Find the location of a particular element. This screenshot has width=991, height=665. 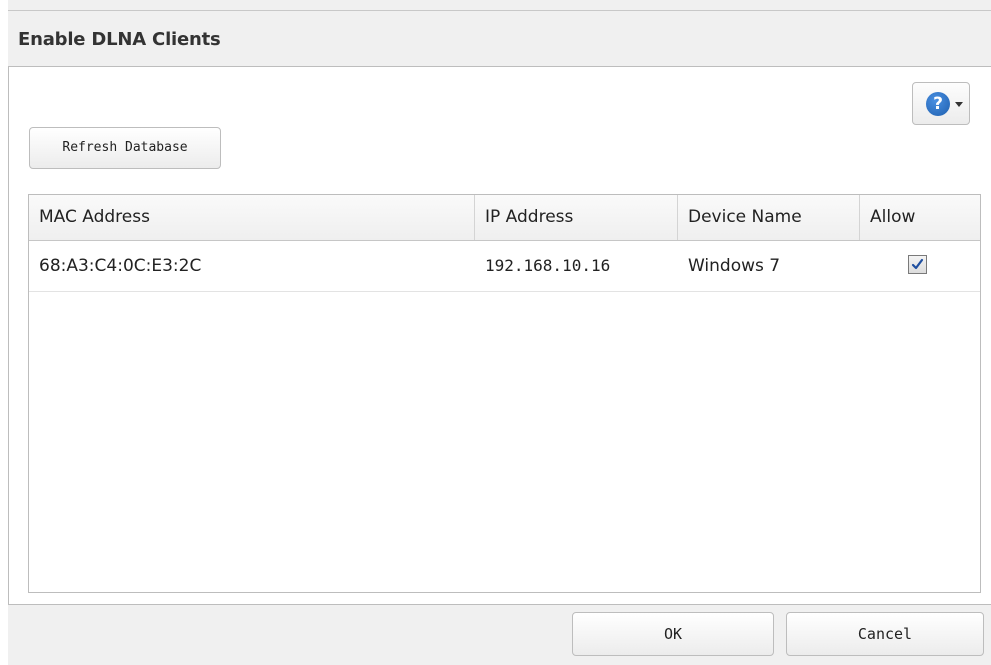

column-header-mac-address: MAC Address is located at coordinates (251, 217).